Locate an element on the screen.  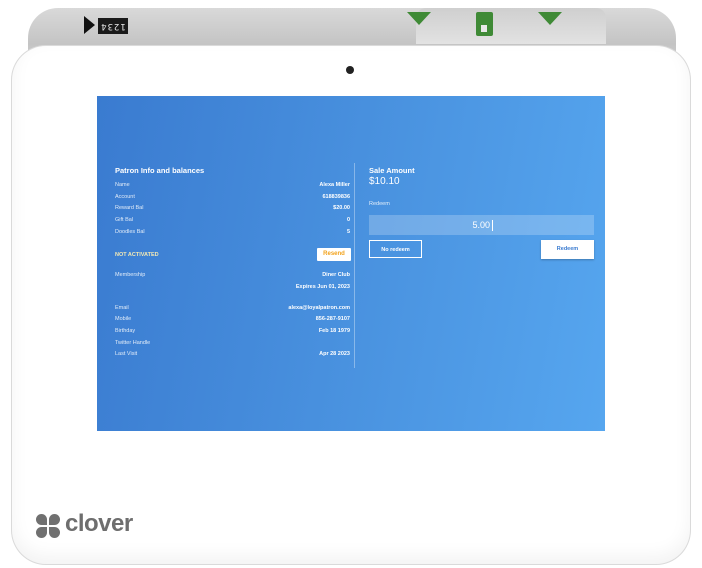
text-caret is located at coordinates (492, 225).